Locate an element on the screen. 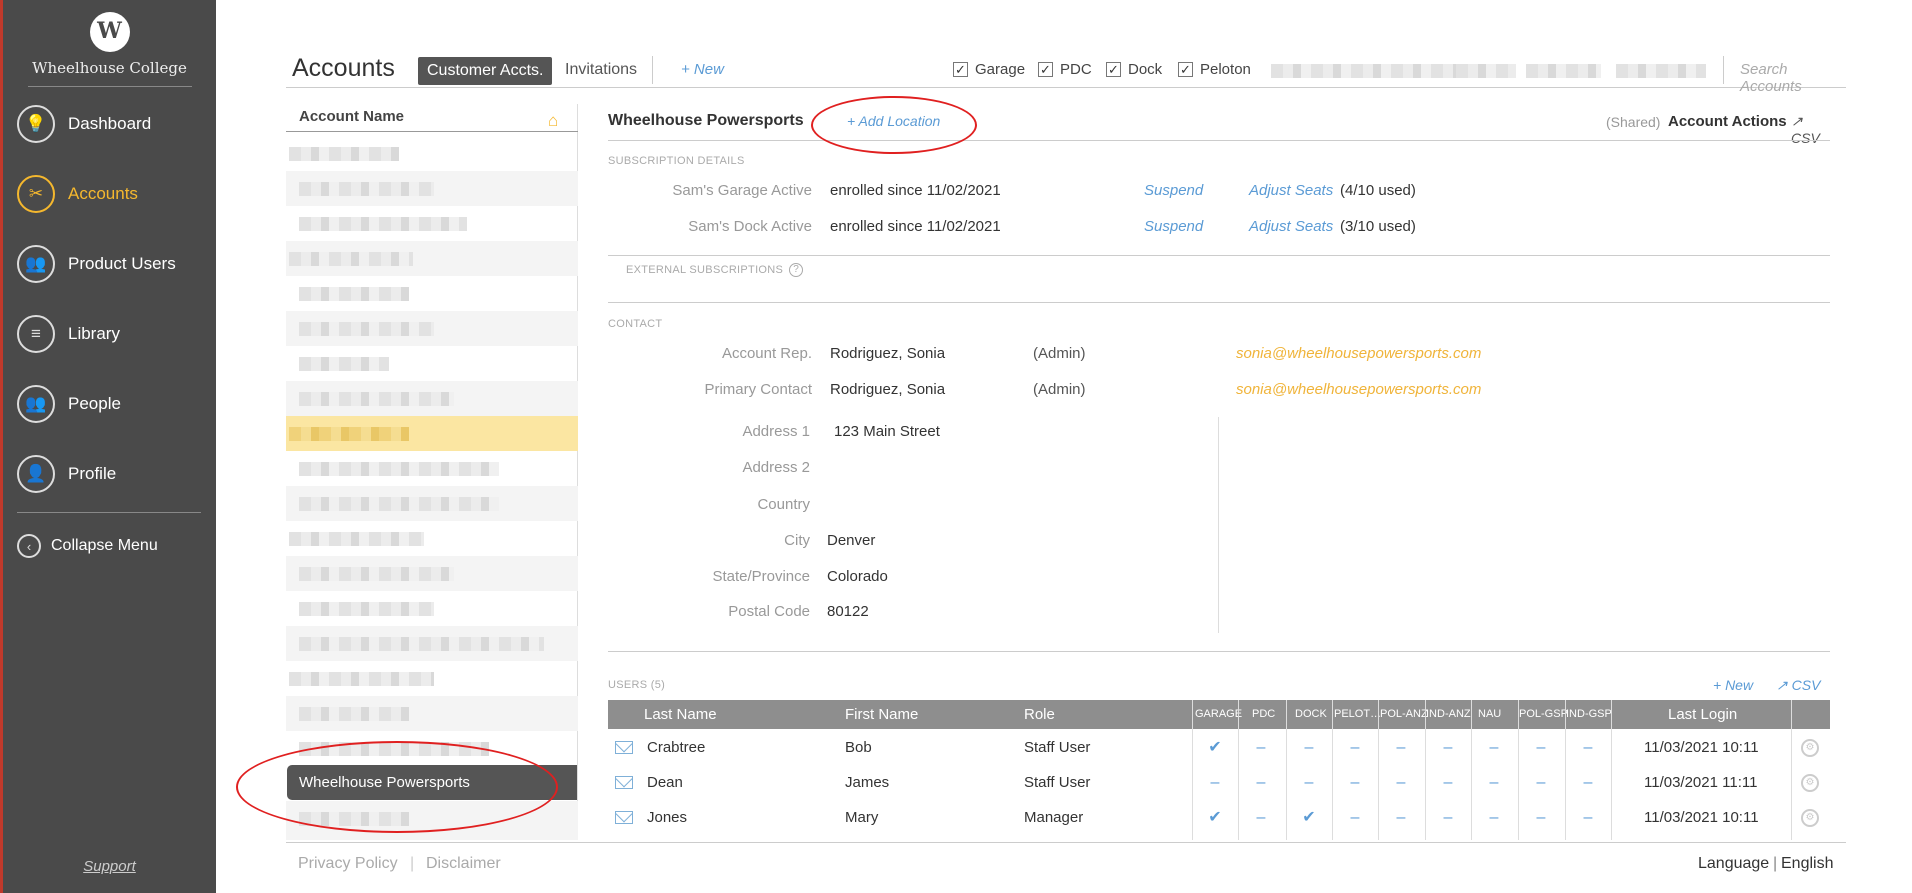 The height and width of the screenshot is (893, 1912). support-link: Support is located at coordinates (109, 866).